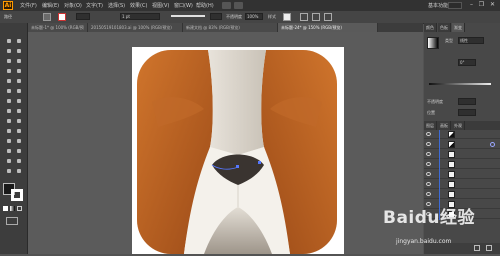 This screenshot has height=256, width=500. Describe the element at coordinates (188, 16) in the screenshot. I see `stroke-profile-line` at that location.